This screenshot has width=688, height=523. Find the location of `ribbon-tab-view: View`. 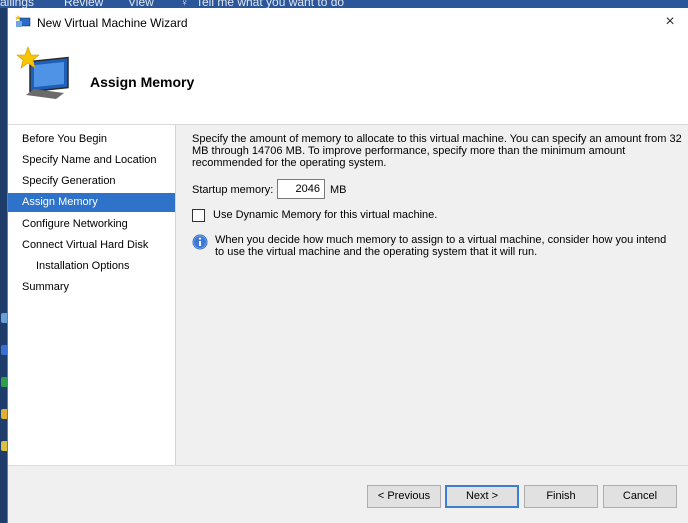

ribbon-tab-view: View is located at coordinates (141, 4).